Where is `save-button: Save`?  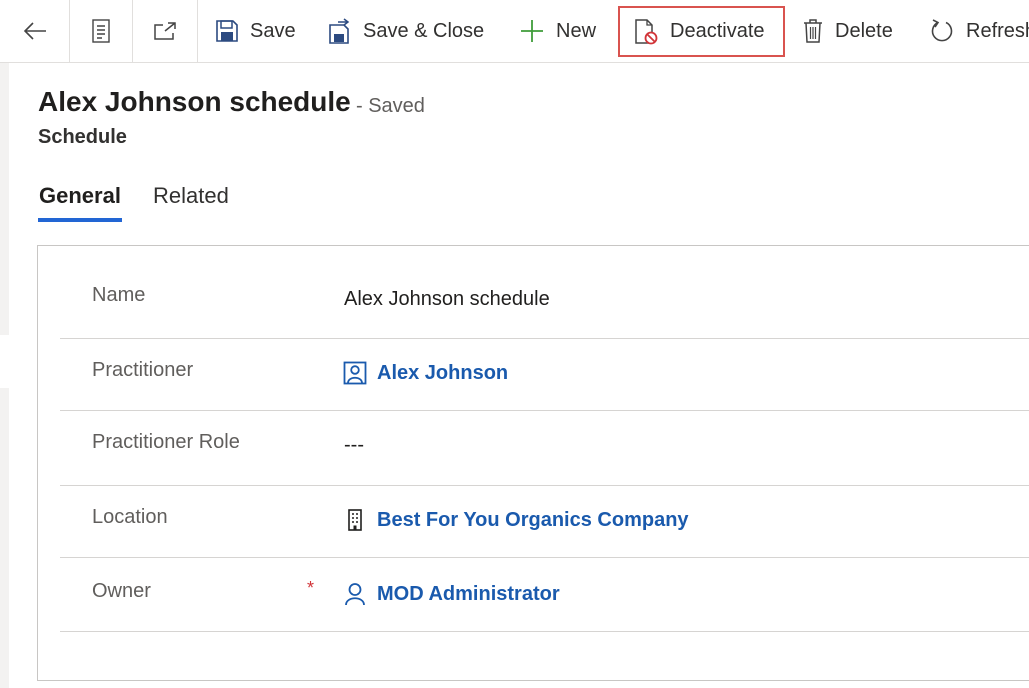
save-button: Save is located at coordinates (256, 31).